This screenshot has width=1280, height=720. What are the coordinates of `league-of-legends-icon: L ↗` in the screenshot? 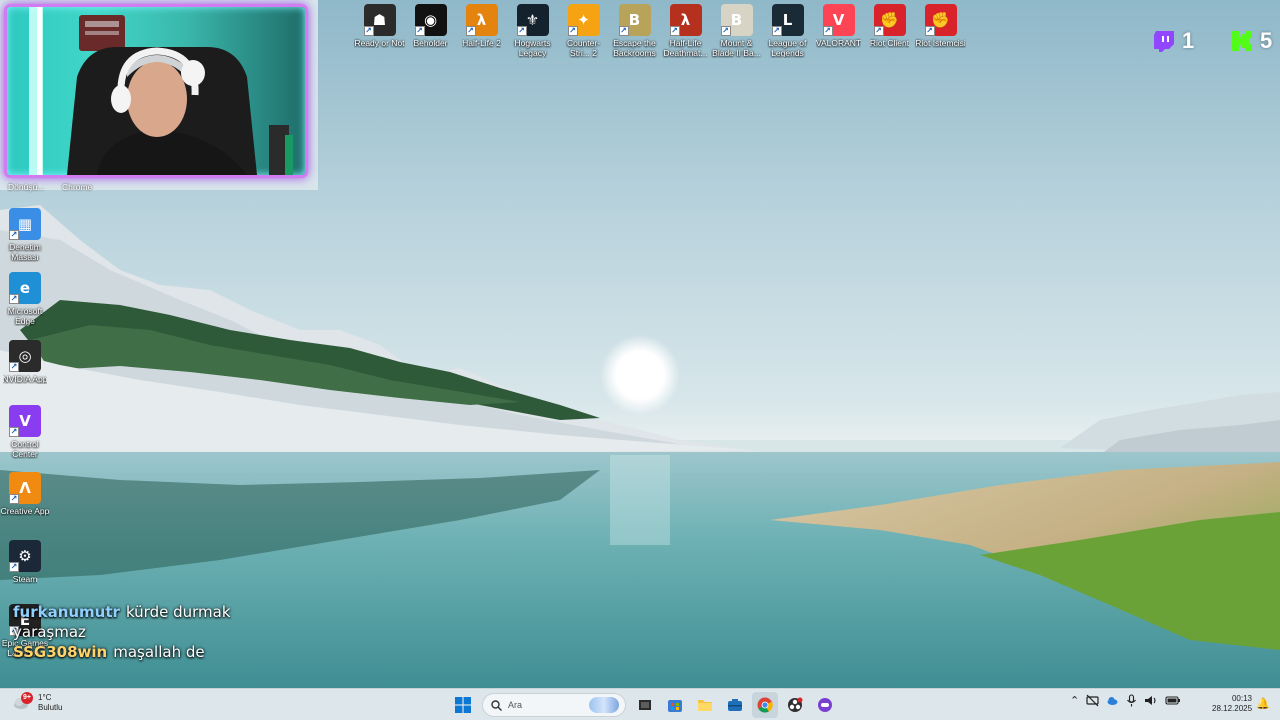 It's located at (787, 20).